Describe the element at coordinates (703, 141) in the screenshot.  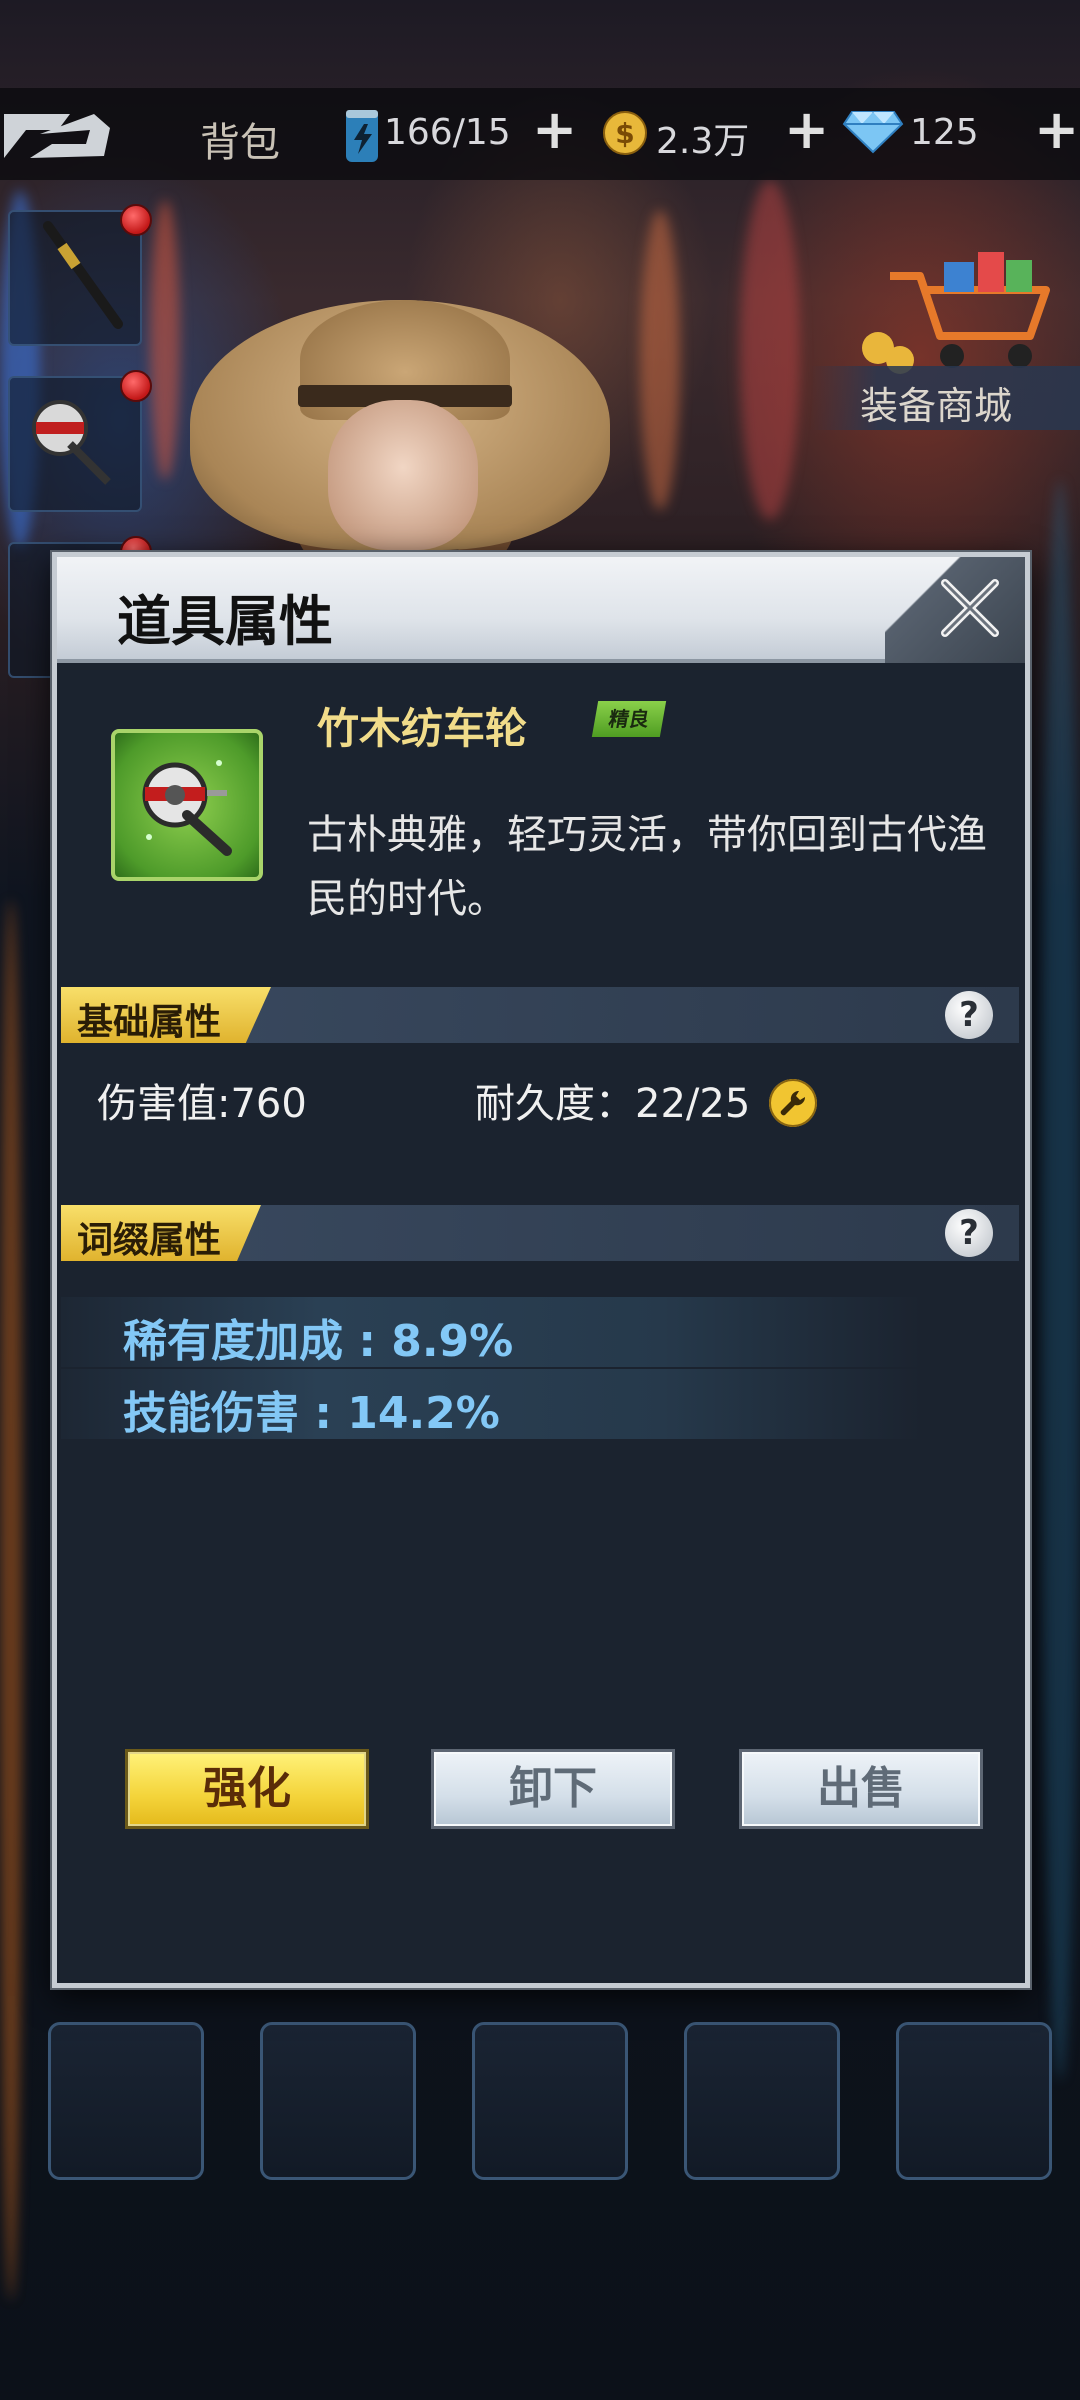
I see `coin-value: 2.3万` at that location.